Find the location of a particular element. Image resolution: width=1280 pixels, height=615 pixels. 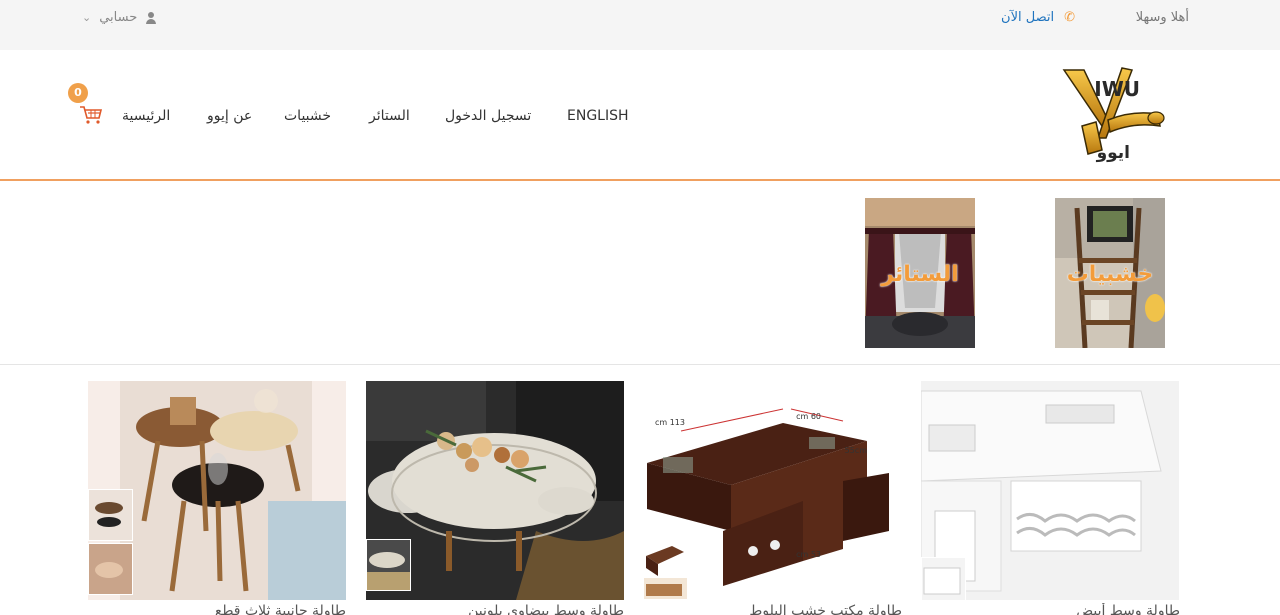

phone-icon: ✆ is located at coordinates (1069, 17).